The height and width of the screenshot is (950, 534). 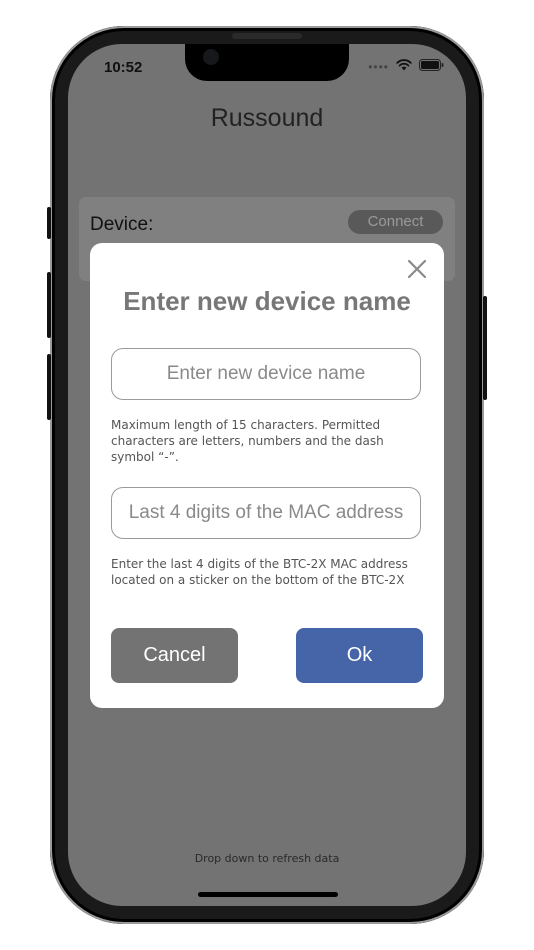 What do you see at coordinates (174, 655) in the screenshot?
I see `cancel-button: Cancel` at bounding box center [174, 655].